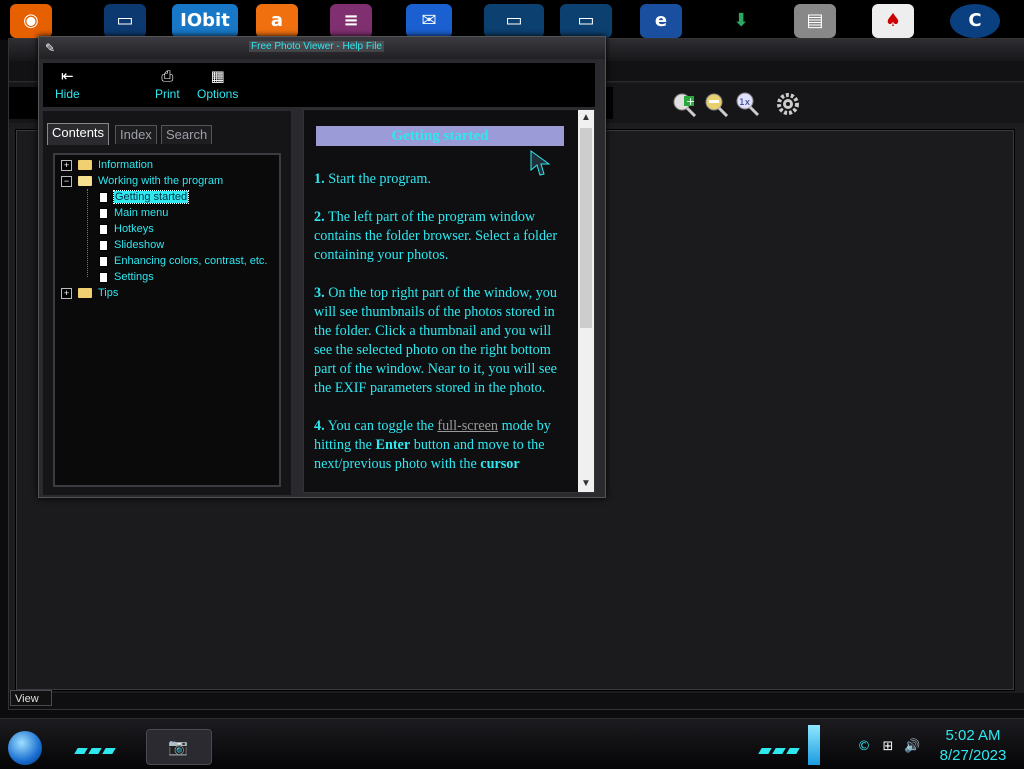 The width and height of the screenshot is (1024, 769). What do you see at coordinates (31, 698) in the screenshot?
I see `view-tab: View` at bounding box center [31, 698].